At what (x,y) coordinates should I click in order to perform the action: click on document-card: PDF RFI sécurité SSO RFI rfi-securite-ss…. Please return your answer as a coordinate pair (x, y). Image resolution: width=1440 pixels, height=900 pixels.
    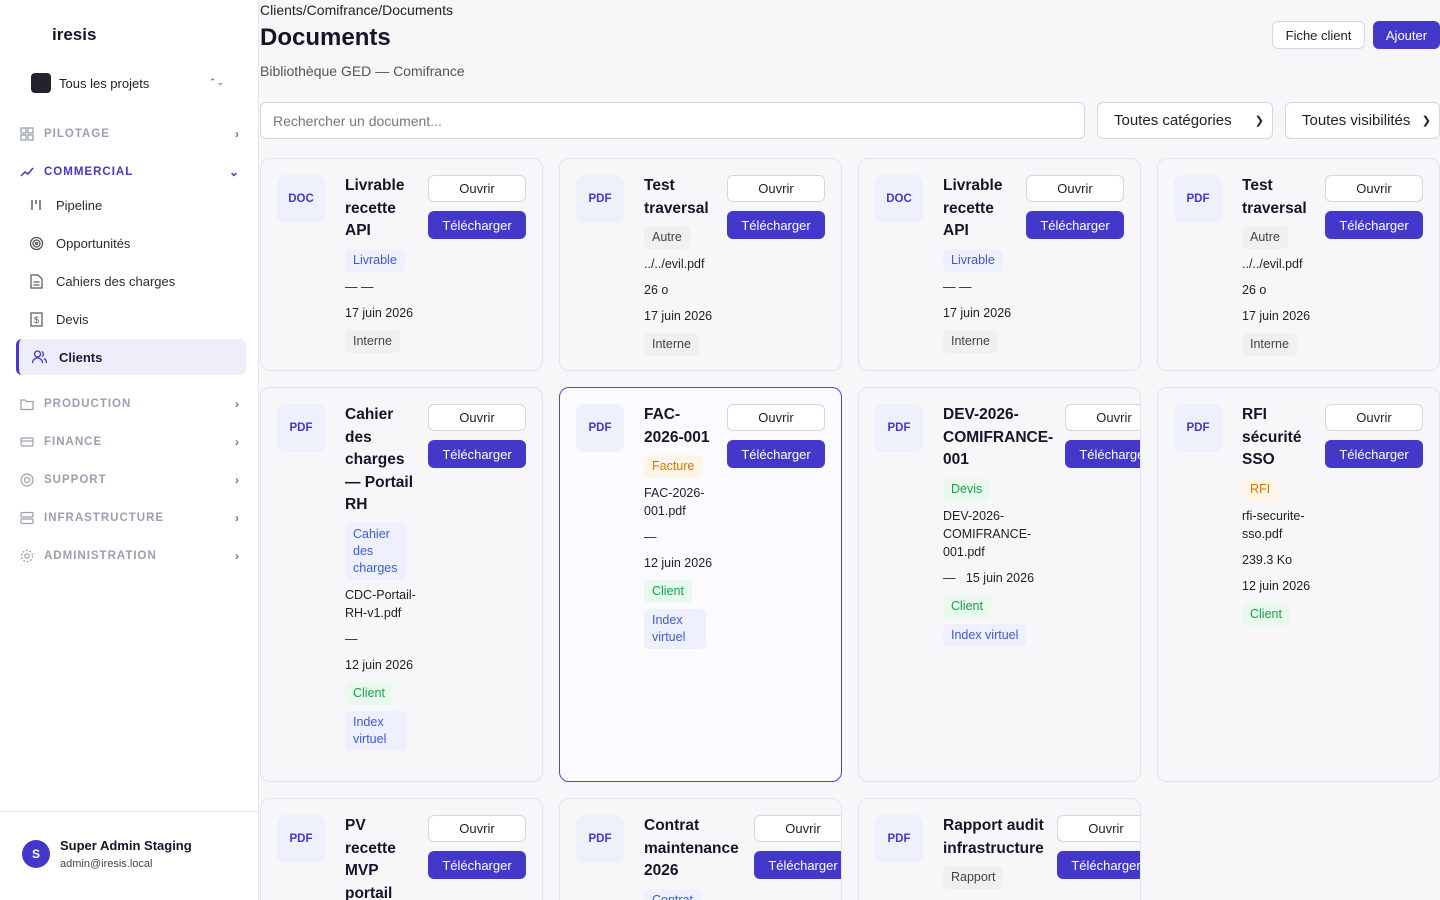
    Looking at the image, I should click on (1298, 584).